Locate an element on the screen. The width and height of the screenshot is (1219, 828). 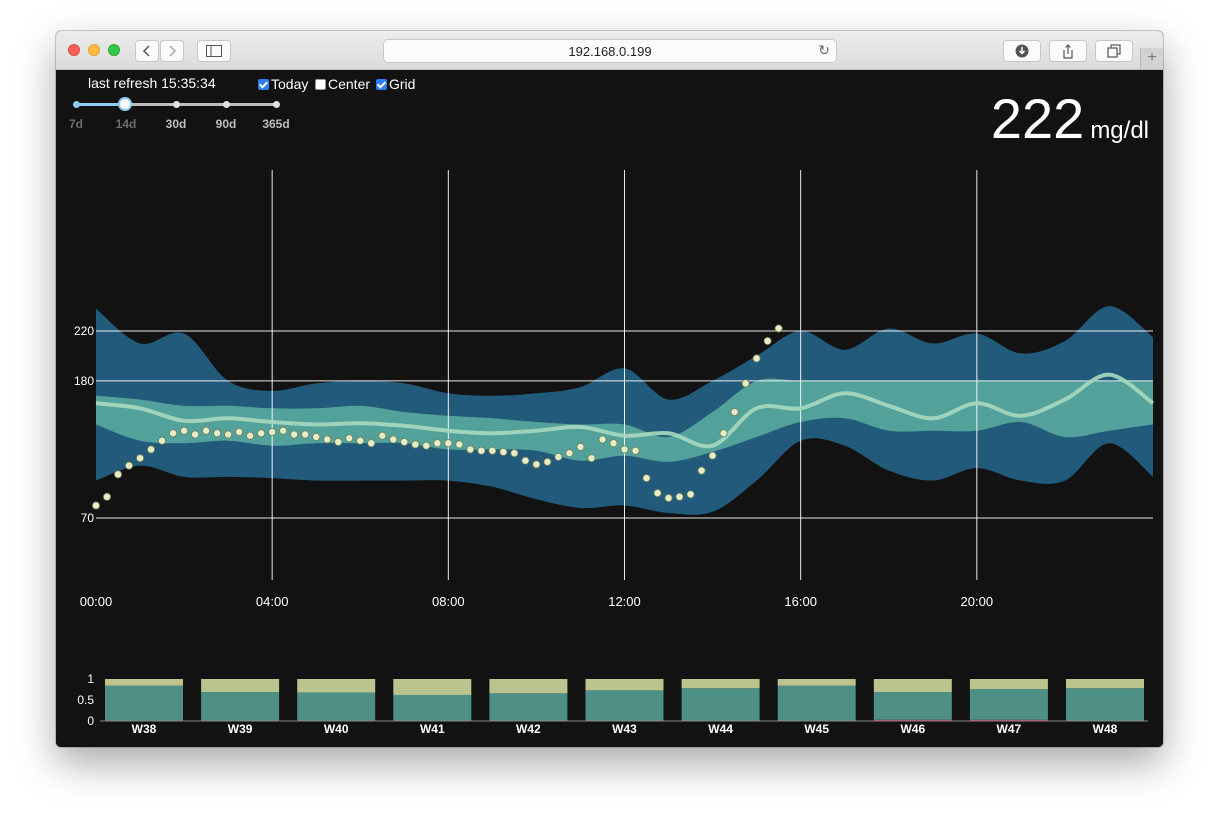
url-text: 192.168.0.199 is located at coordinates (610, 51).